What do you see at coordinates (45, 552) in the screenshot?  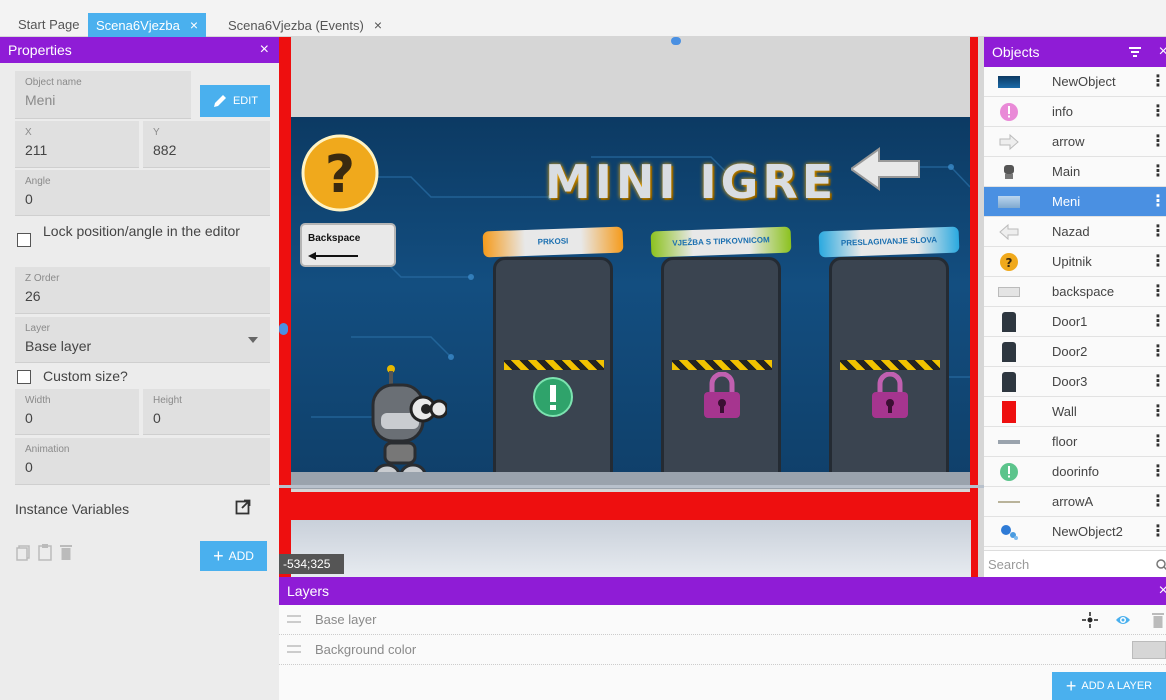 I see `paste-icon` at bounding box center [45, 552].